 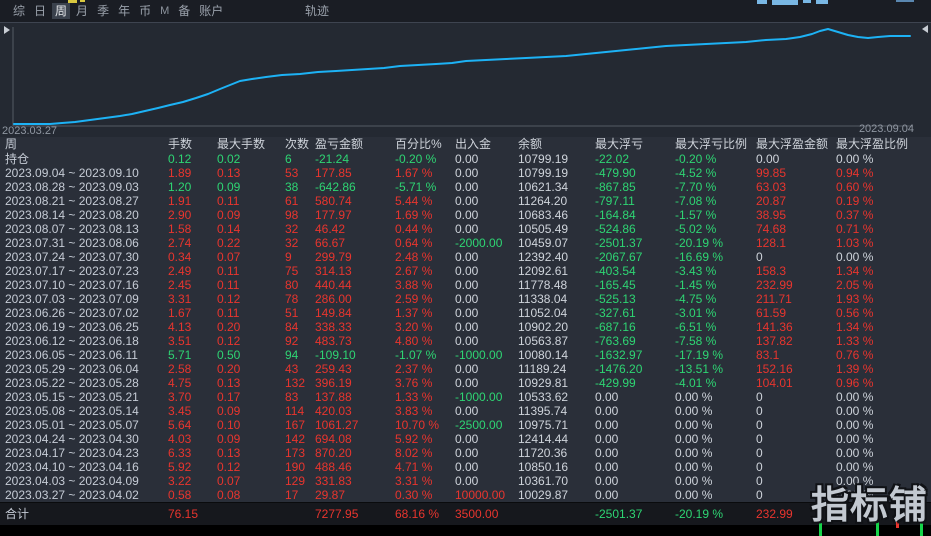 I want to click on cell: -1476.20, so click(x=619, y=369).